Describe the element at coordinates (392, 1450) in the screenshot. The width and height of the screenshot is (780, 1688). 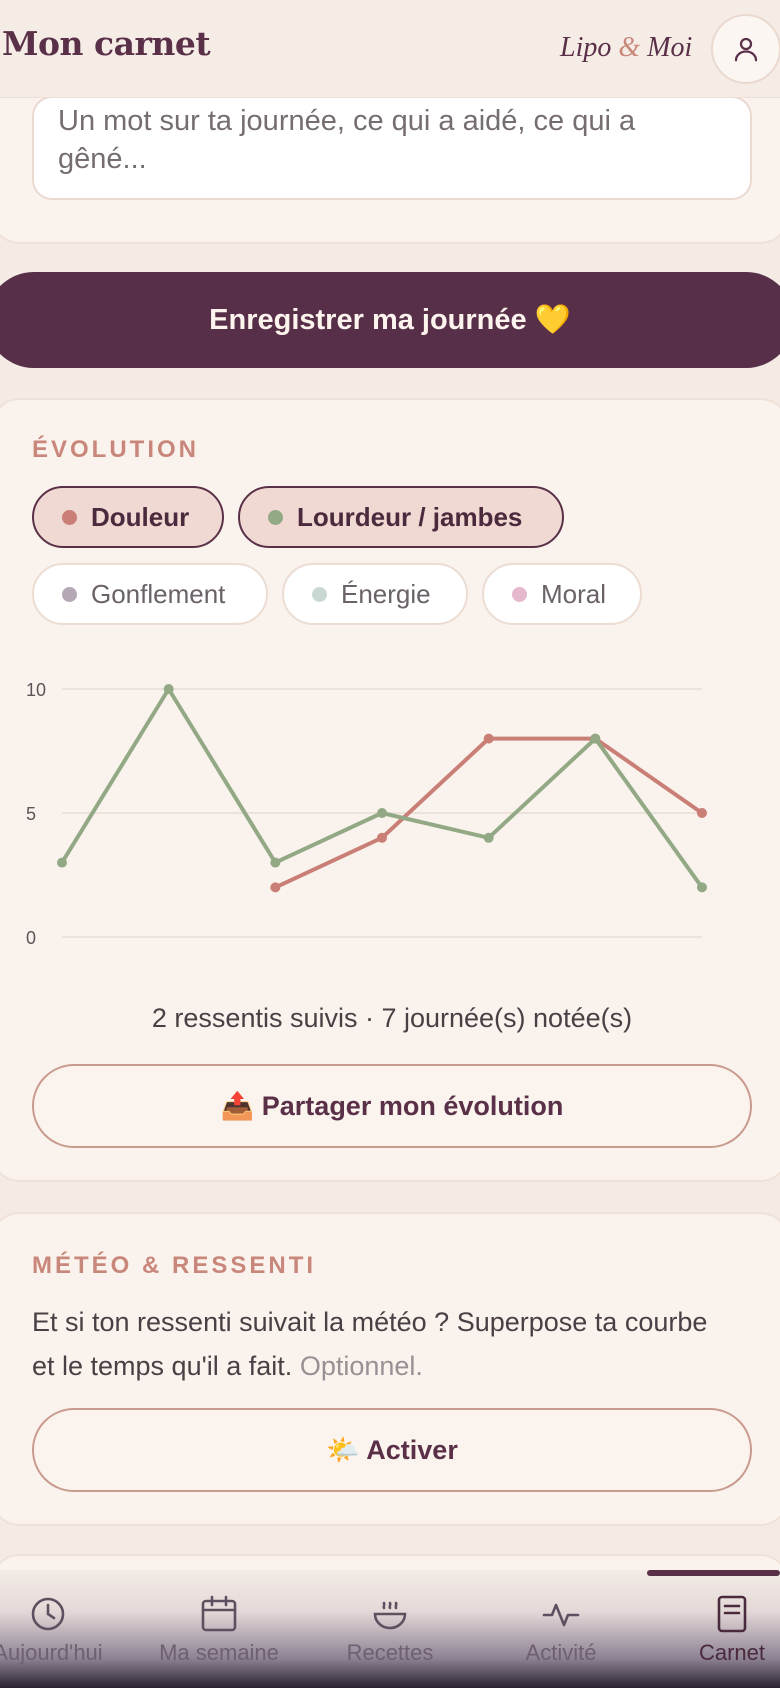
I see `activate-meteo-button: 🌤️ Activer` at that location.